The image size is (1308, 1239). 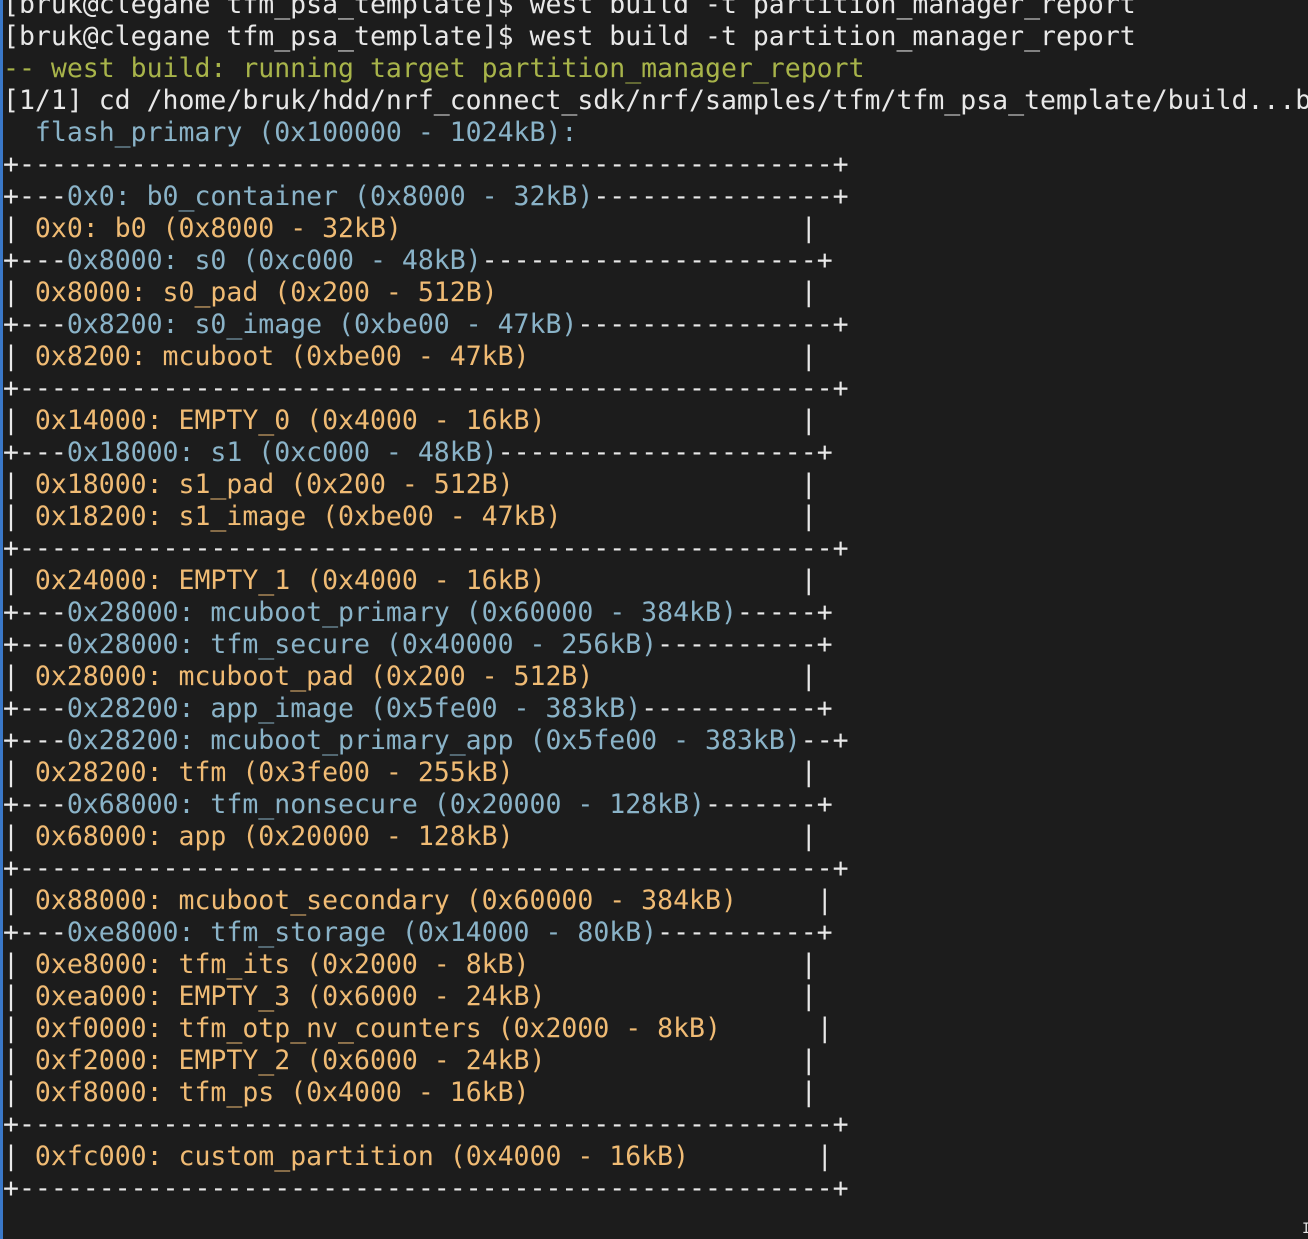 I want to click on partition-entry: 0xf2000: EMPTY_2 (0x6000 - 24kB), so click(x=290, y=1060).